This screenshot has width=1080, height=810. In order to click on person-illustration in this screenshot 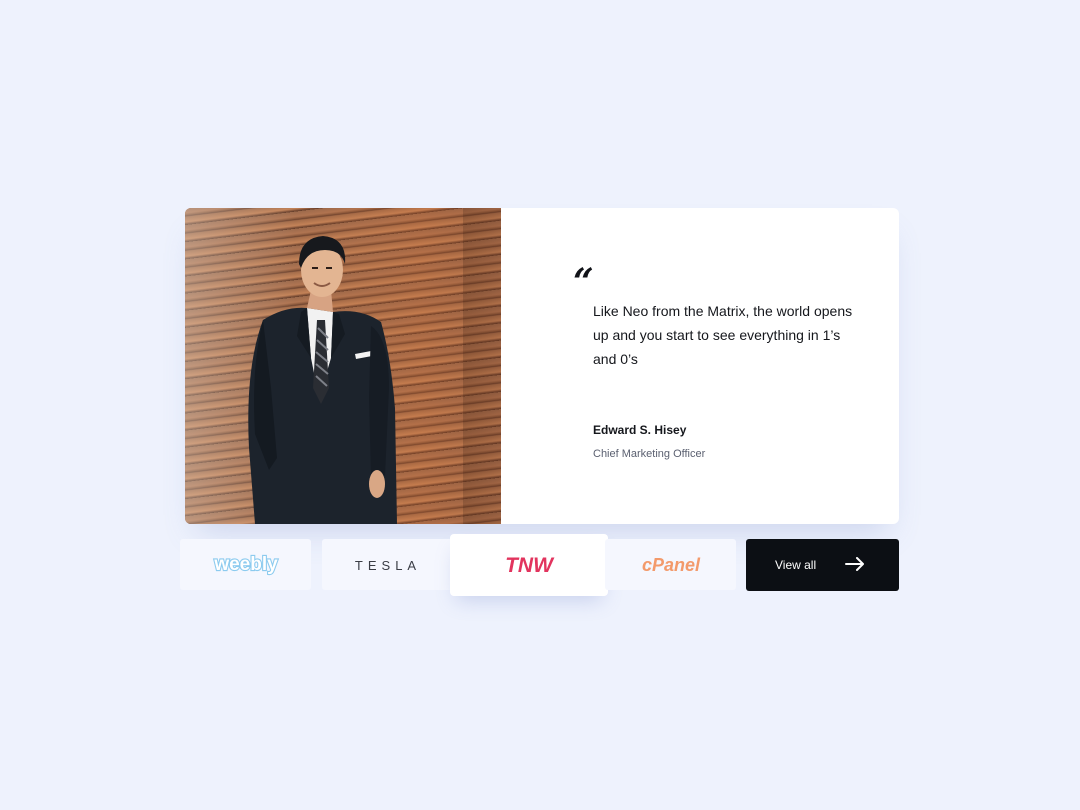, I will do `click(322, 380)`.